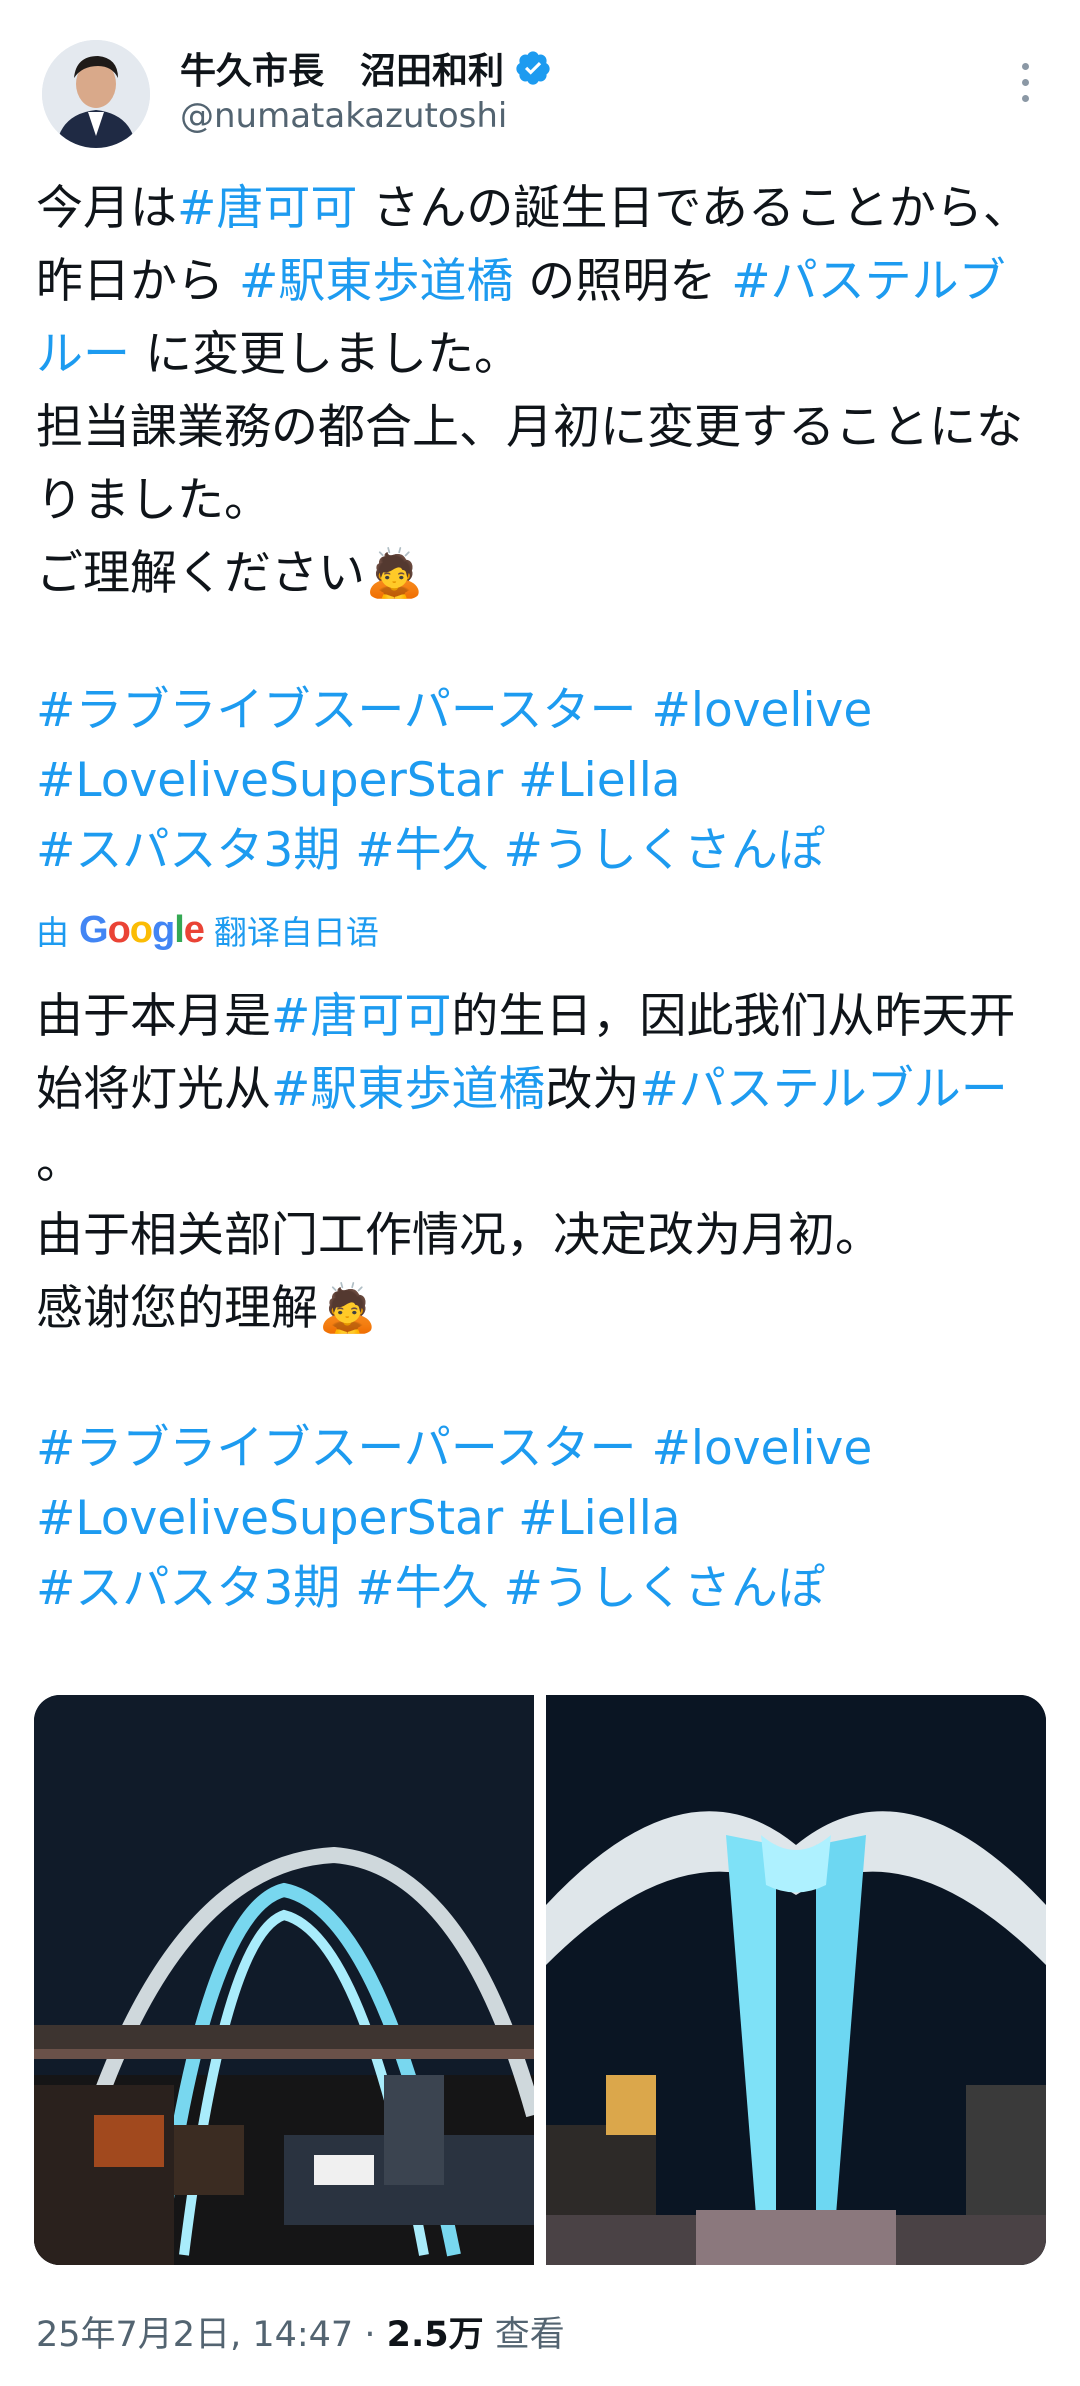 This screenshot has width=1080, height=2386. What do you see at coordinates (207, 930) in the screenshot?
I see `translation-label: 由 Google 翻译自日语` at bounding box center [207, 930].